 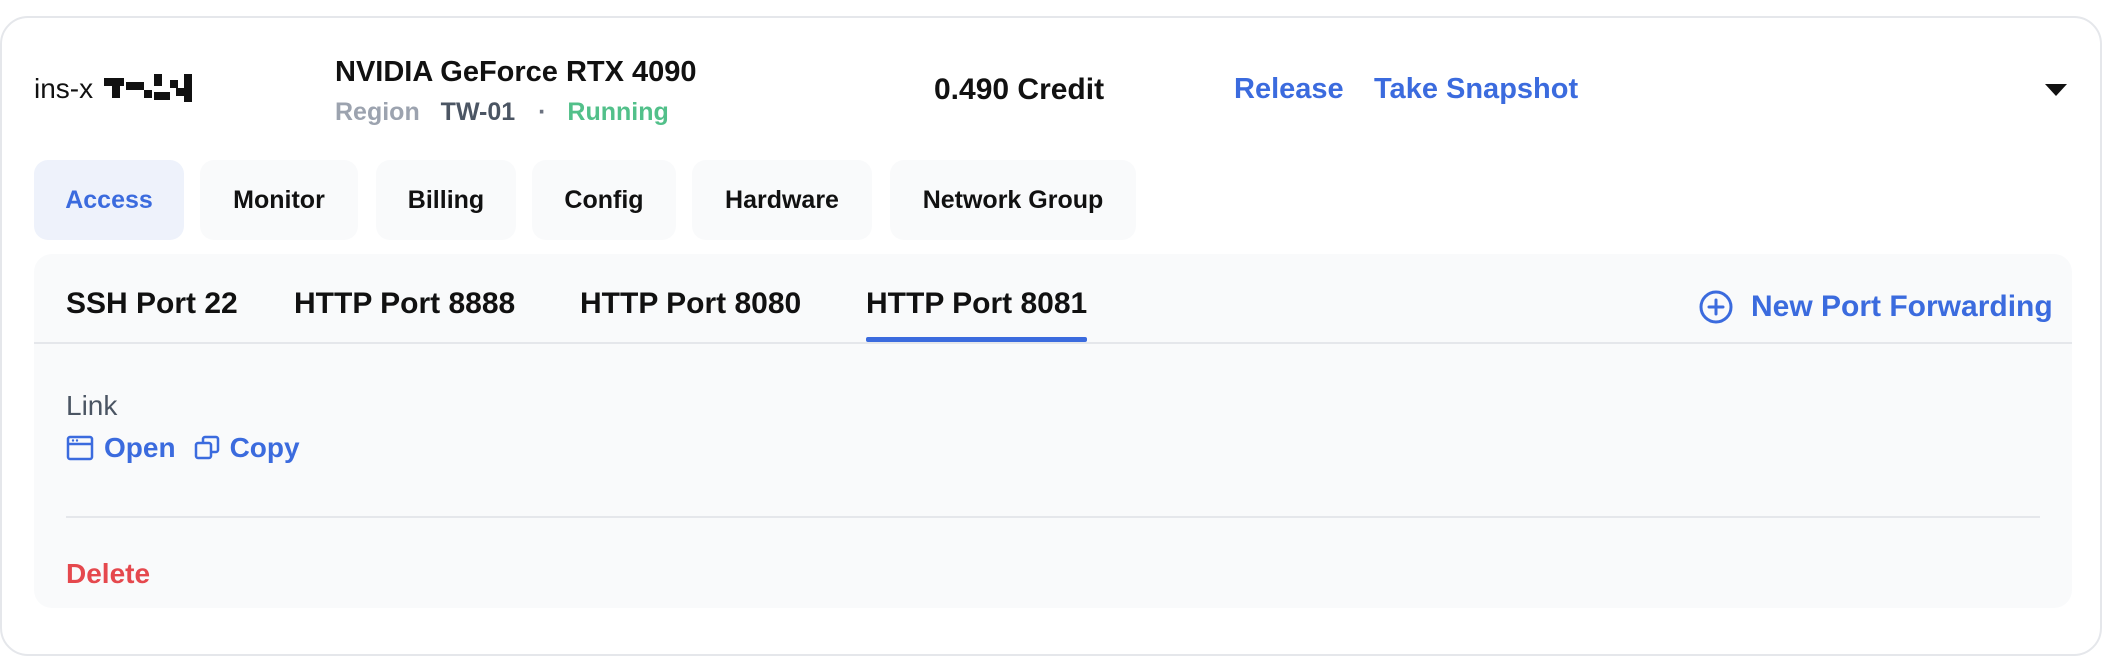 I want to click on region-label: Region, so click(x=377, y=112).